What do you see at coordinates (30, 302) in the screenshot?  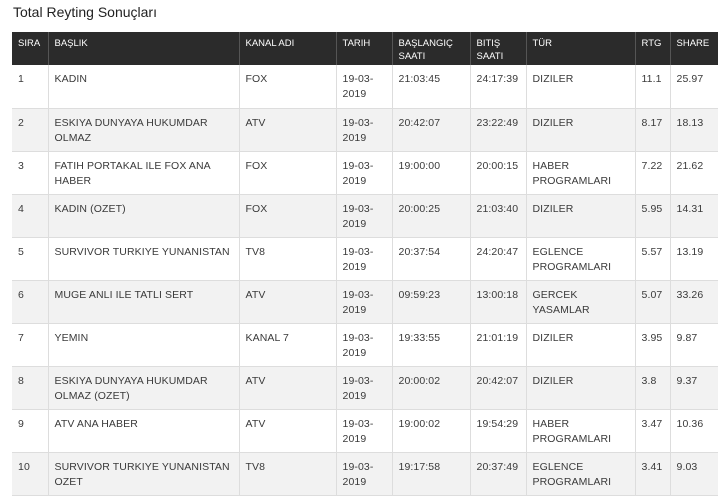 I see `cell-sira: 6` at bounding box center [30, 302].